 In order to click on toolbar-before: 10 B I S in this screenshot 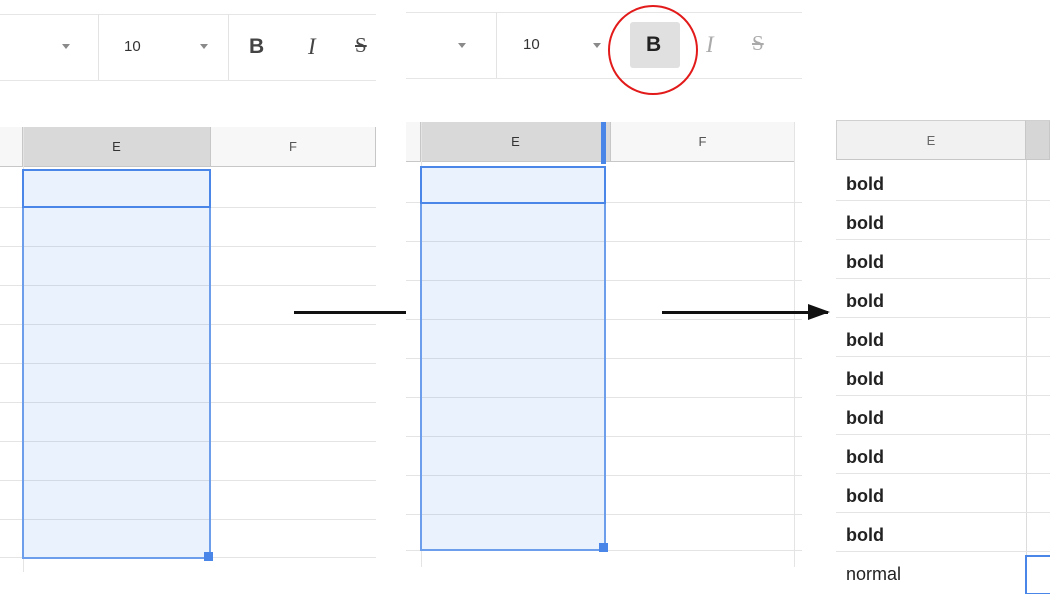, I will do `click(188, 46)`.